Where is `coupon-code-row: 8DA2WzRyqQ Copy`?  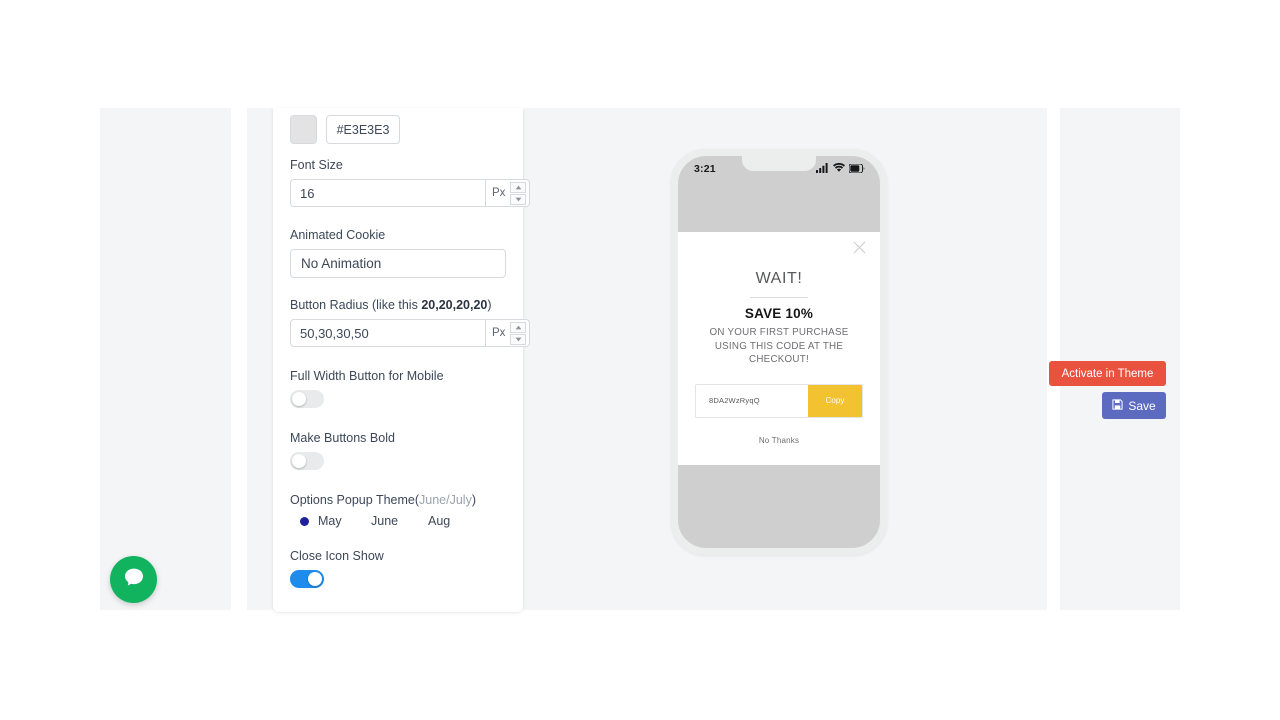
coupon-code-row: 8DA2WzRyqQ Copy is located at coordinates (779, 400).